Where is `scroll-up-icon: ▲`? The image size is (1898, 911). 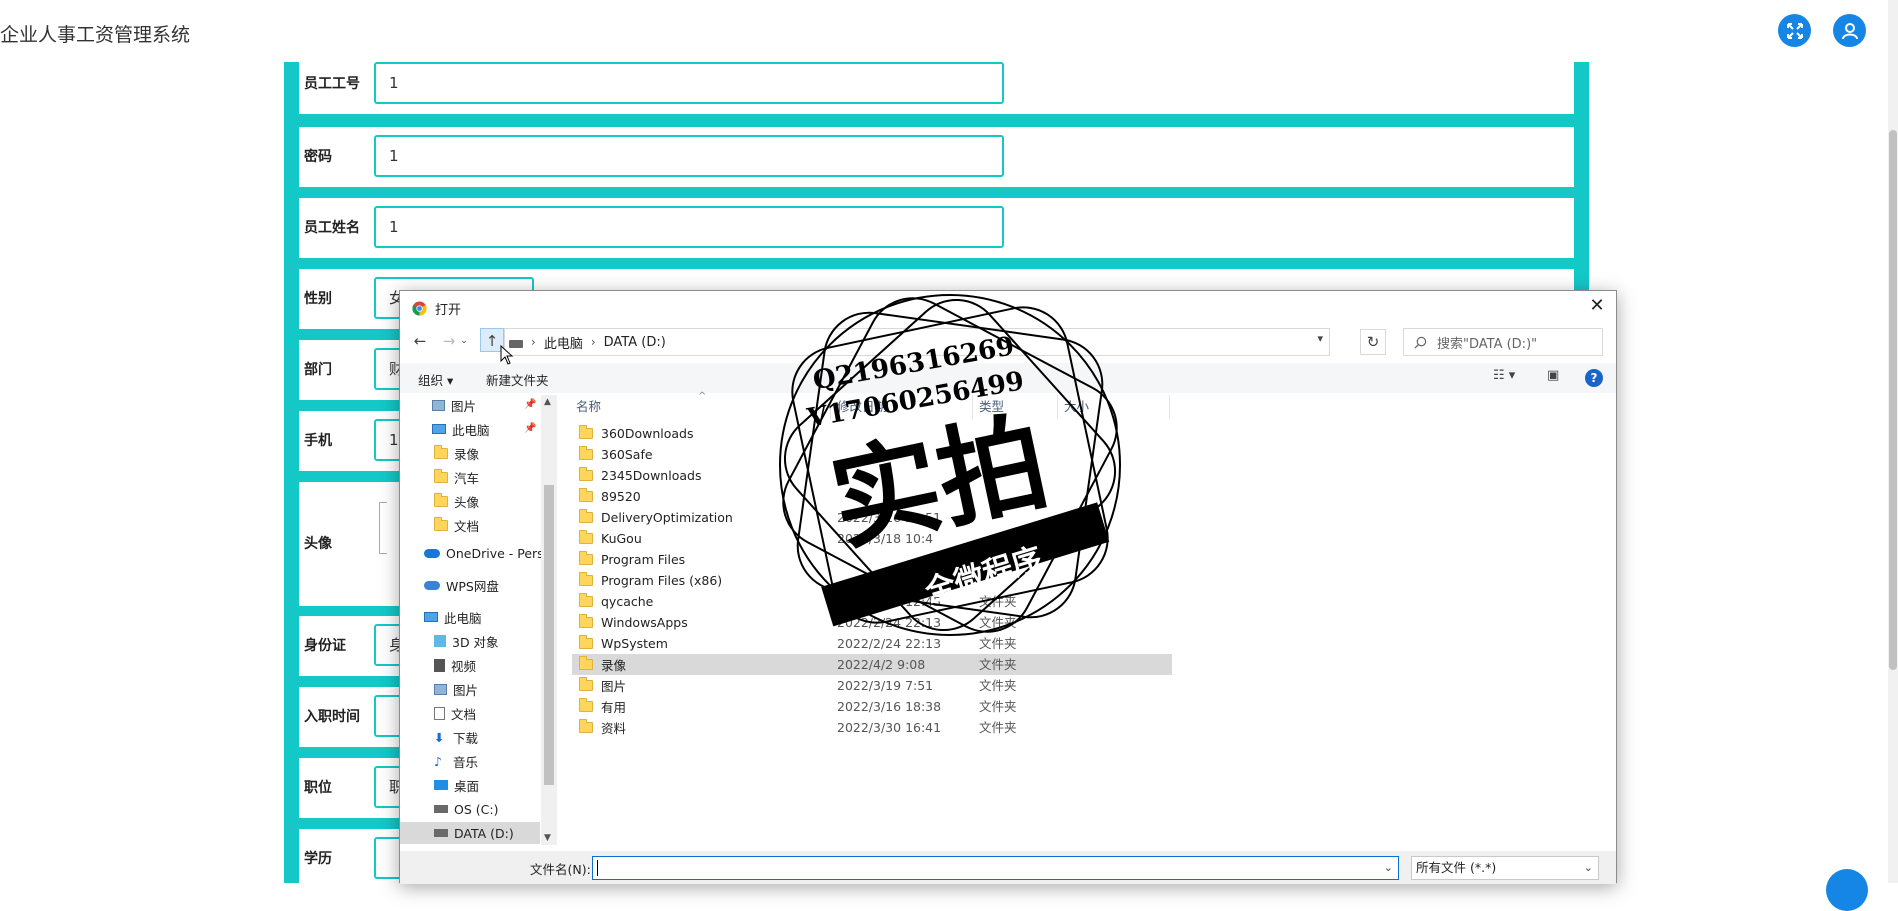 scroll-up-icon: ▲ is located at coordinates (547, 402).